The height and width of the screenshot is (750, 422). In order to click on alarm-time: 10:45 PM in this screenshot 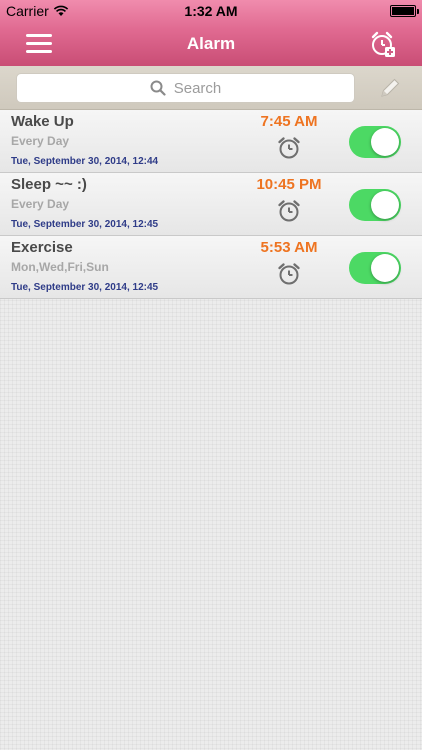, I will do `click(289, 184)`.